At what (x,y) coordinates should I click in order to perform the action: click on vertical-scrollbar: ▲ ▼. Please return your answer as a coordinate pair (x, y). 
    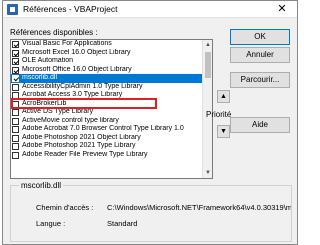
    Looking at the image, I should click on (207, 109).